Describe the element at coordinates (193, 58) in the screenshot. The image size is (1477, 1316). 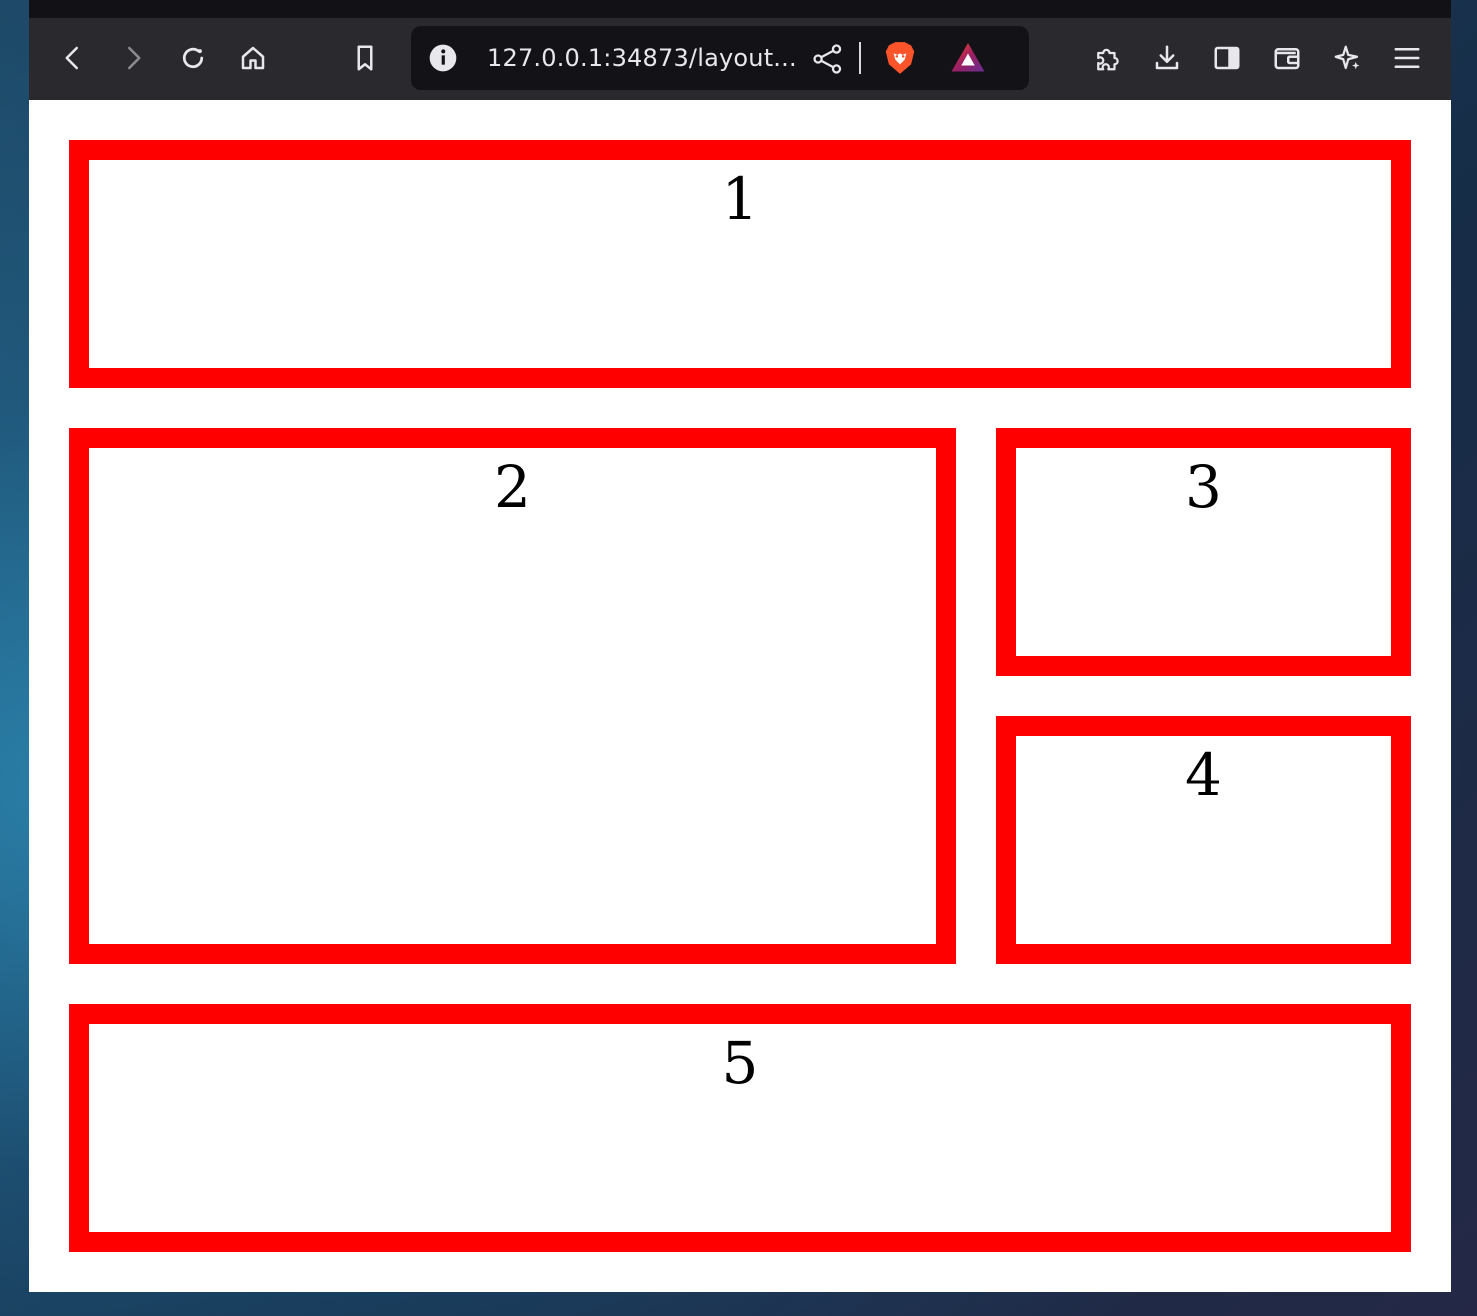
I see `reload-icon` at that location.